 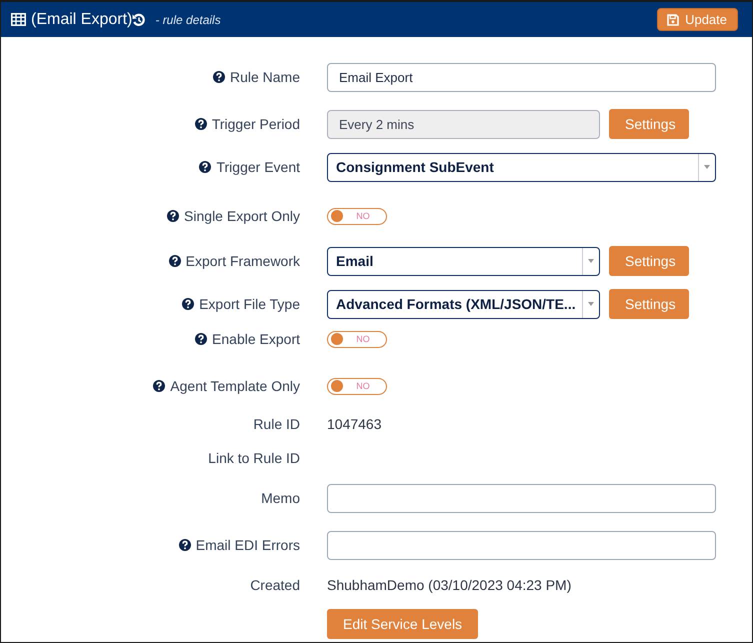 What do you see at coordinates (280, 498) in the screenshot?
I see `field-label: Memo` at bounding box center [280, 498].